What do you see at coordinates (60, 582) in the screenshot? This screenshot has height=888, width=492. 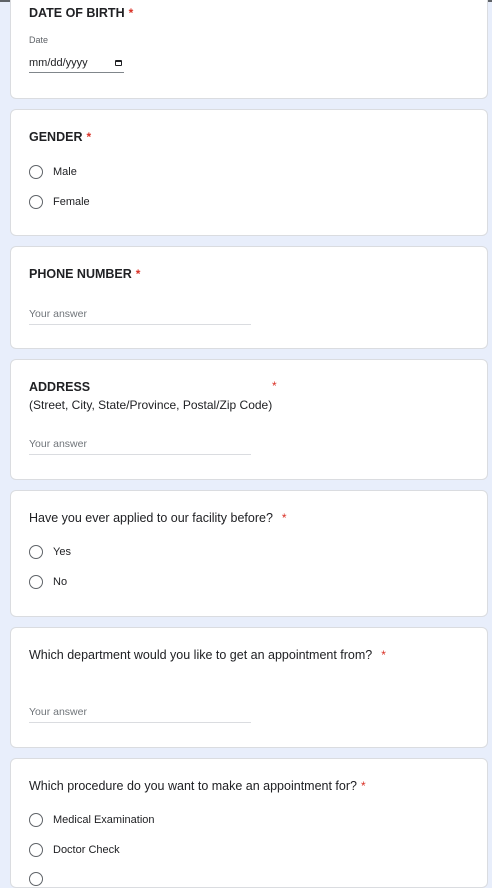 I see `option-label: No` at bounding box center [60, 582].